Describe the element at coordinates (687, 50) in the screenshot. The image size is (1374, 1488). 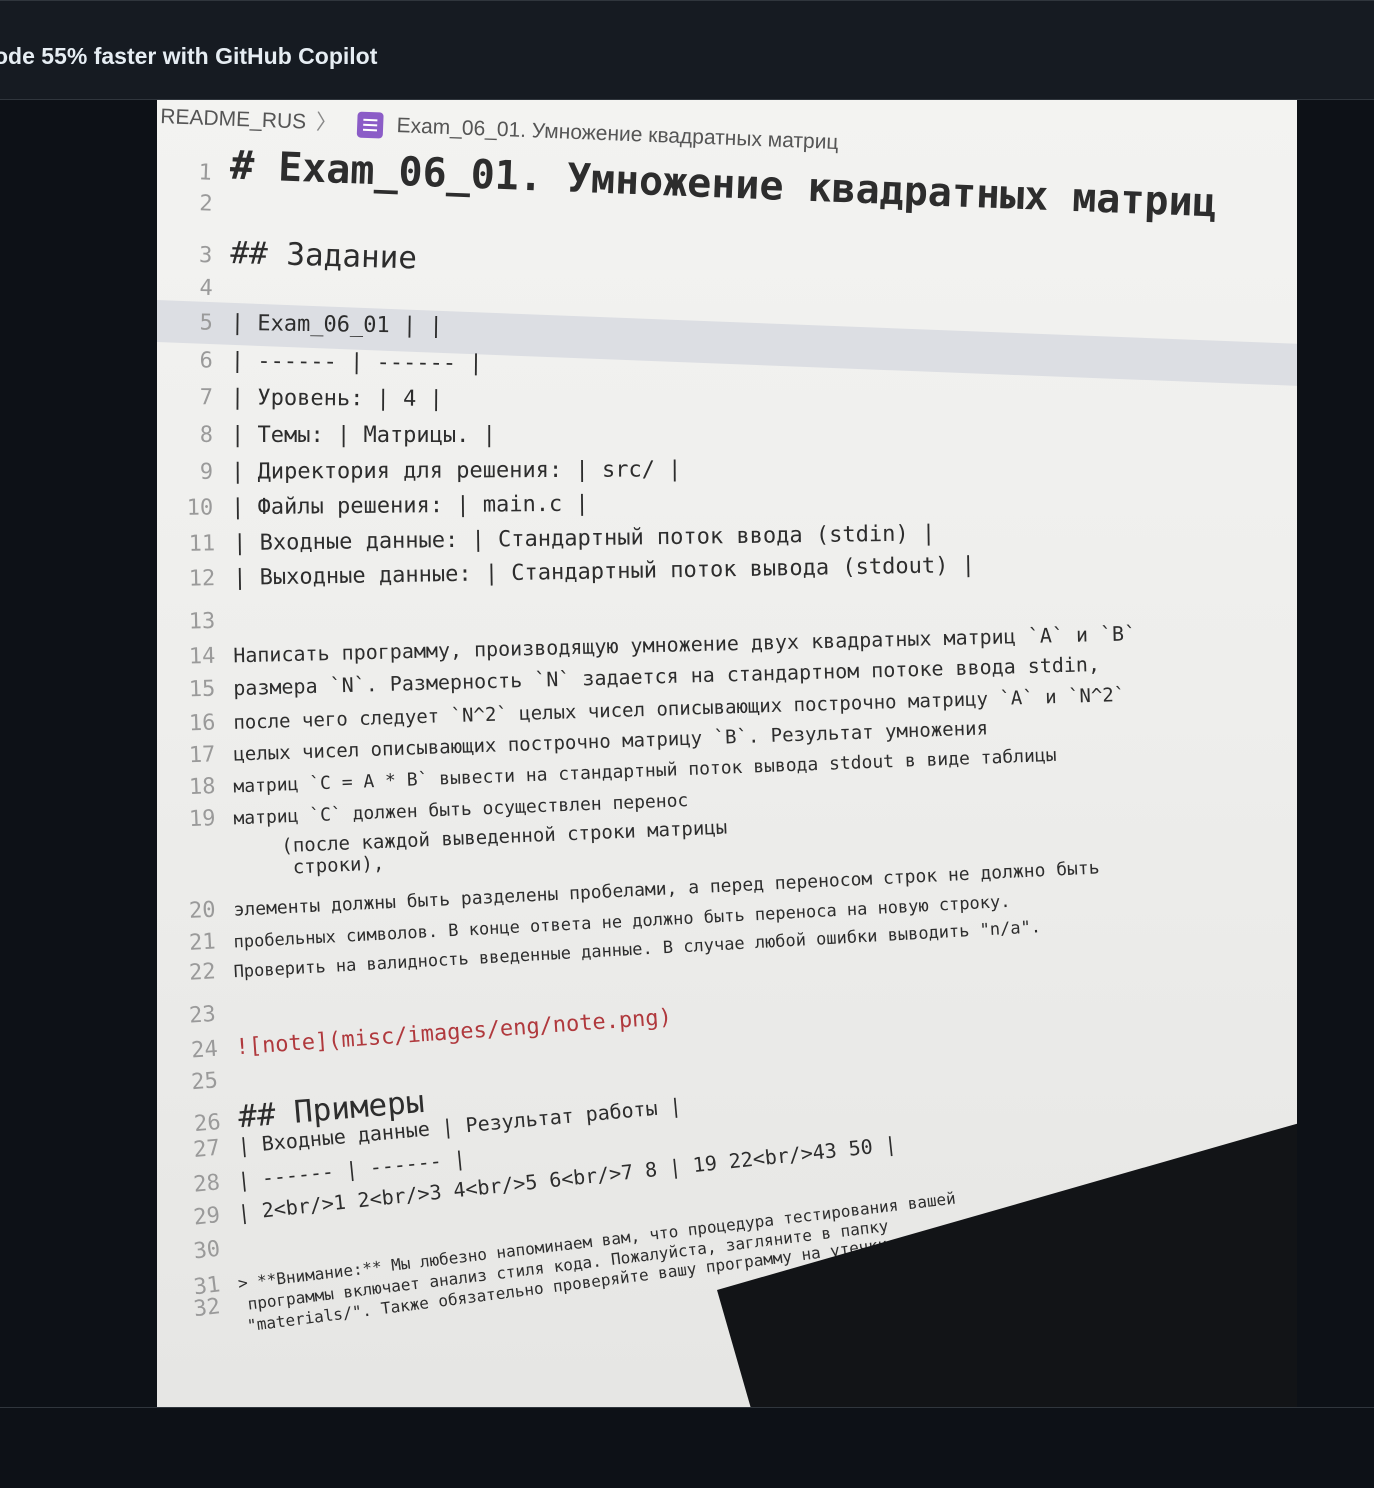
I see `copilot-banner: ode 55% faster with GitHub Copilot` at that location.